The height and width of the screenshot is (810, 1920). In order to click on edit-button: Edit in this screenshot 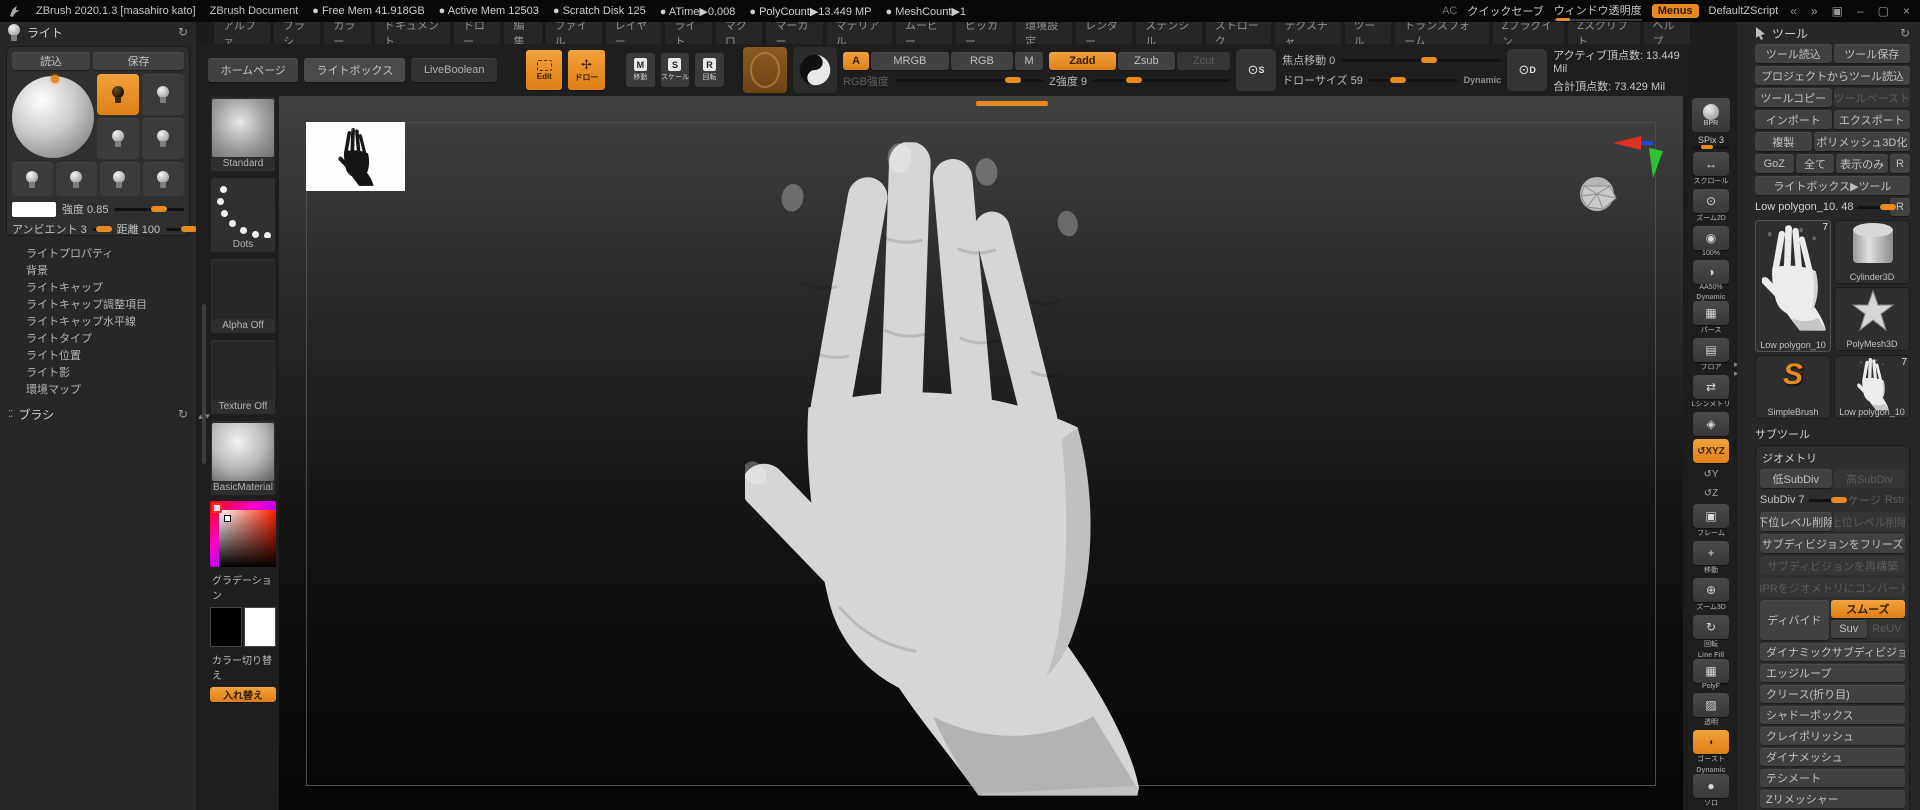, I will do `click(544, 70)`.